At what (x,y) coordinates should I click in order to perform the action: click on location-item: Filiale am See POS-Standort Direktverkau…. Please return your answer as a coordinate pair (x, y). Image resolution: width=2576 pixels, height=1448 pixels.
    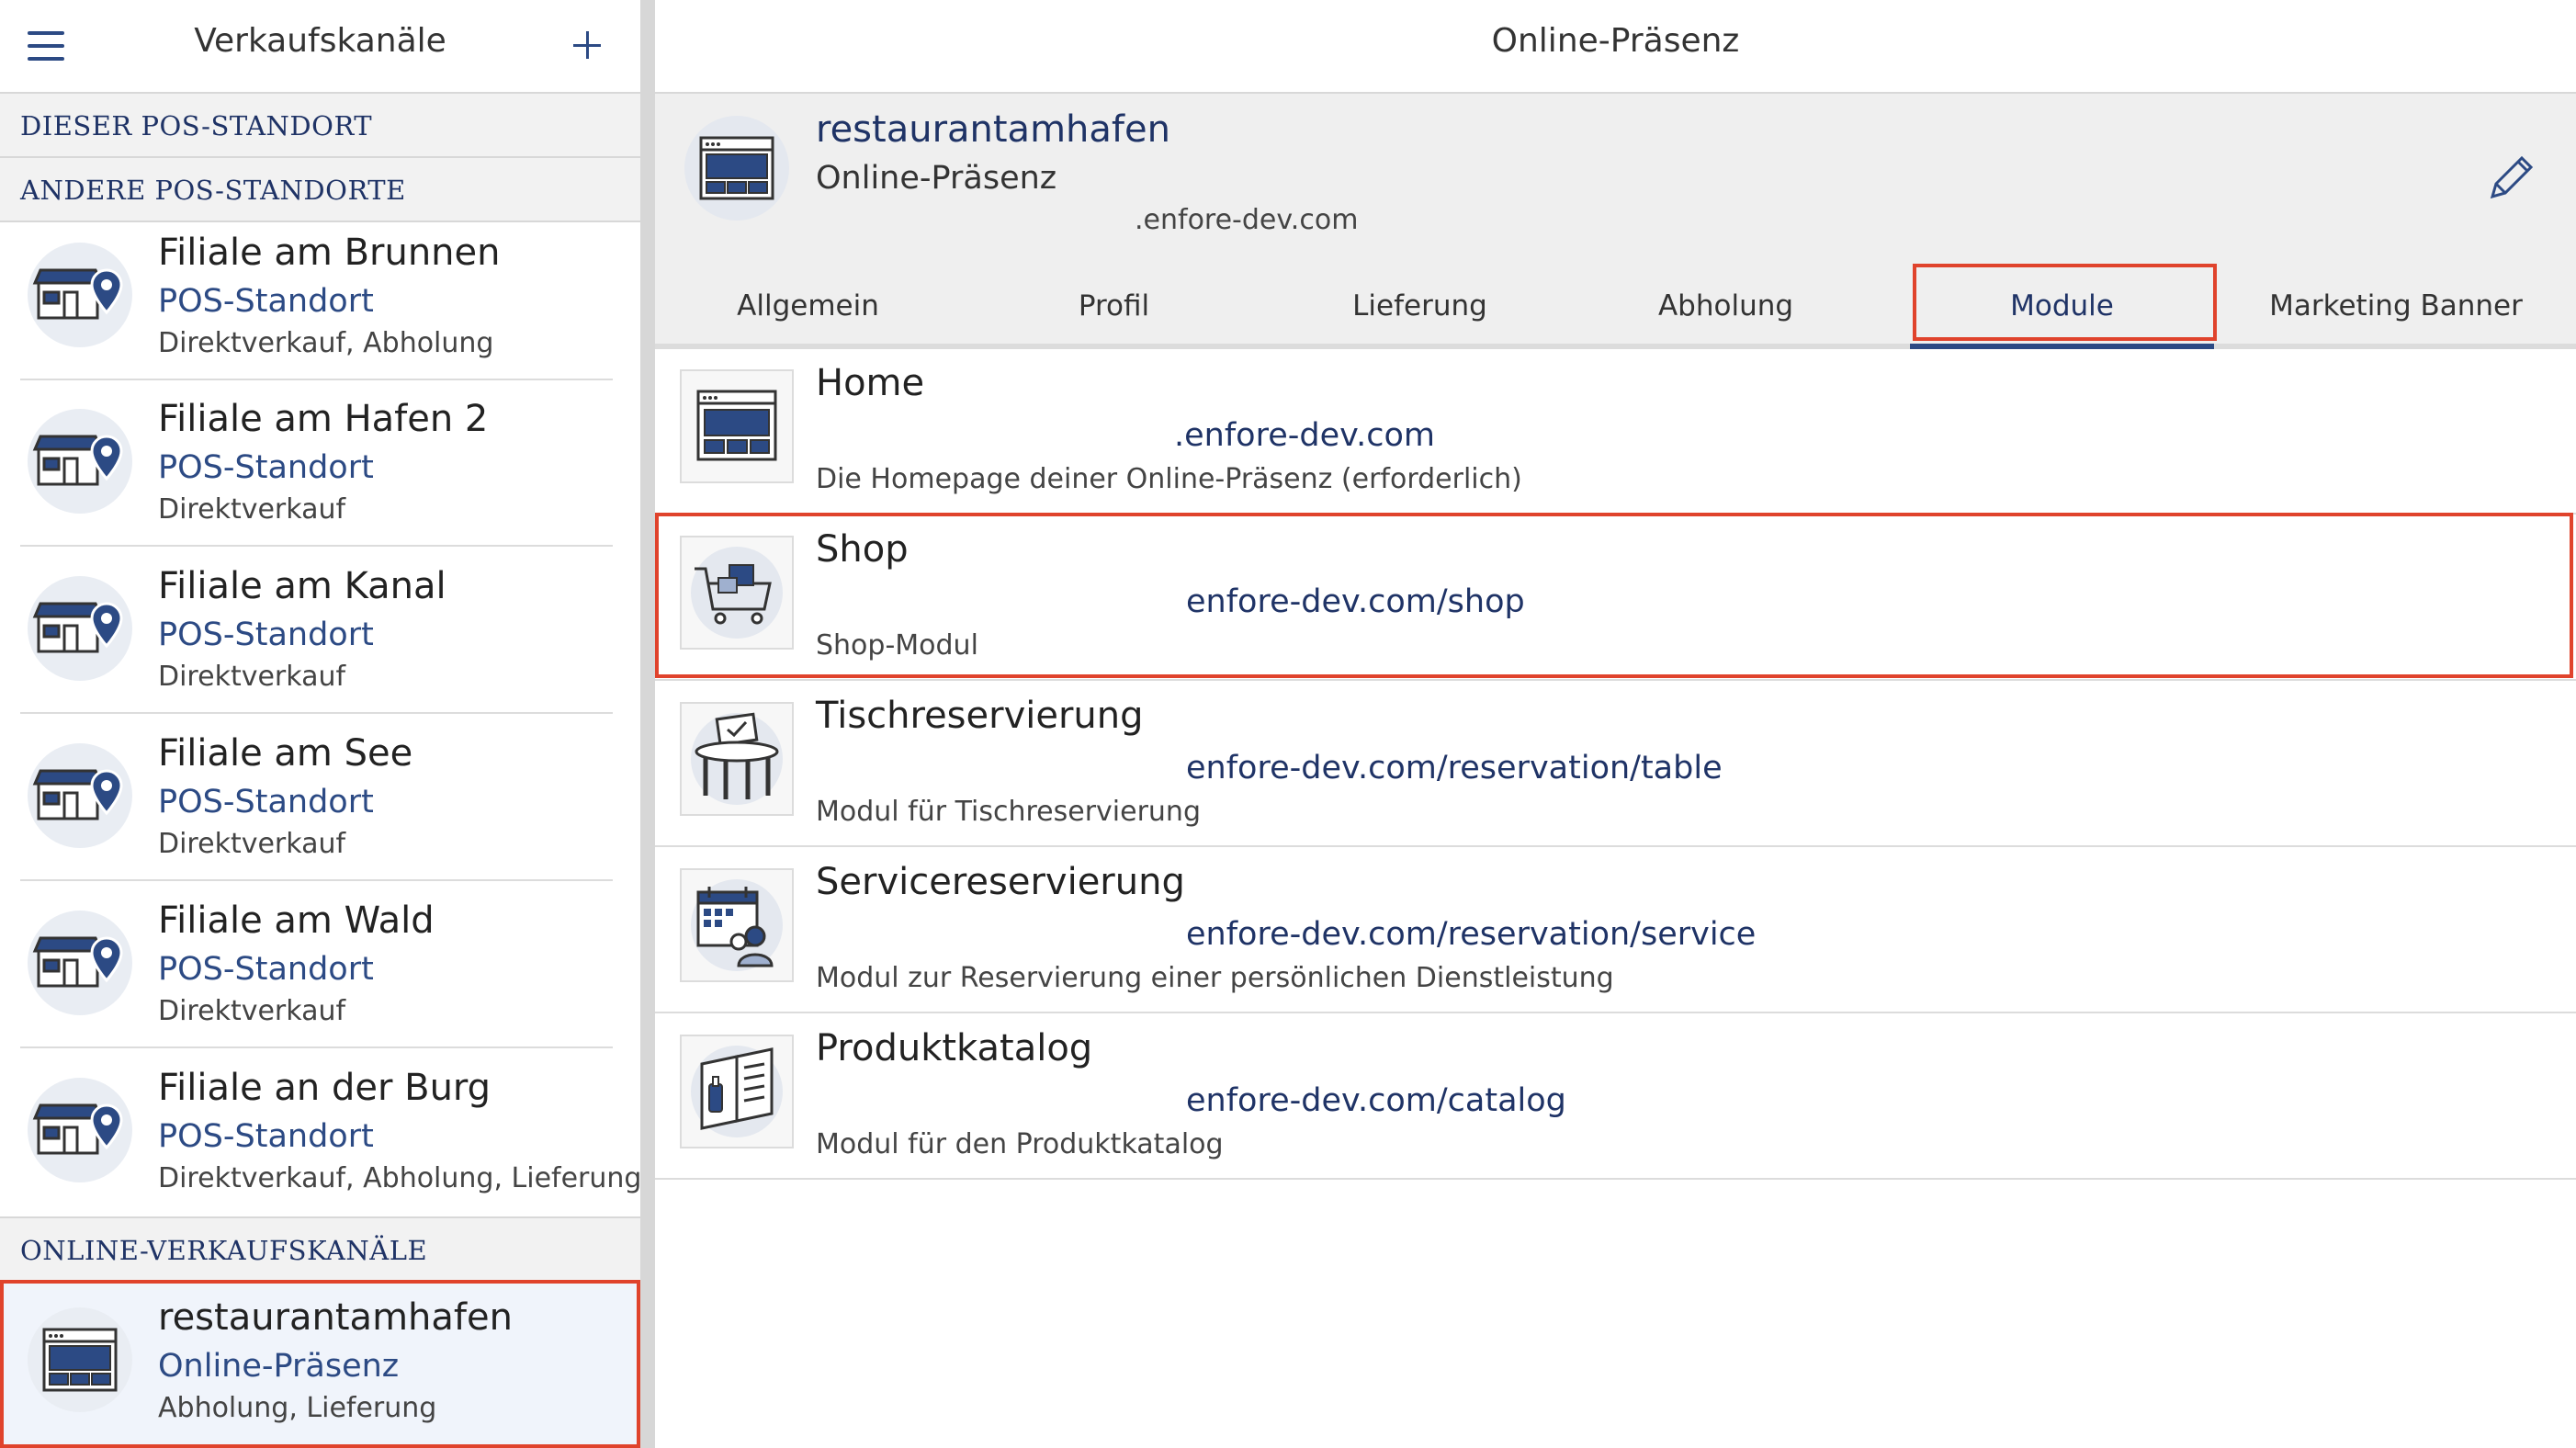
    Looking at the image, I should click on (320, 798).